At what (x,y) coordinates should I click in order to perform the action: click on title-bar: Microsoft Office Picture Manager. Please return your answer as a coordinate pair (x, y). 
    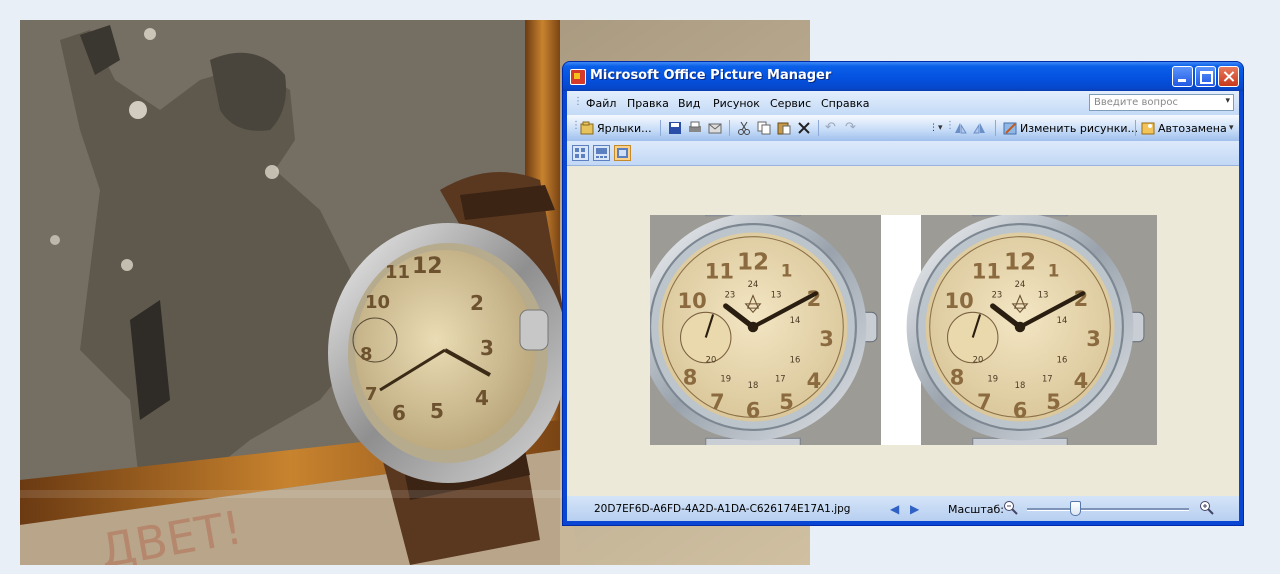
    Looking at the image, I should click on (903, 76).